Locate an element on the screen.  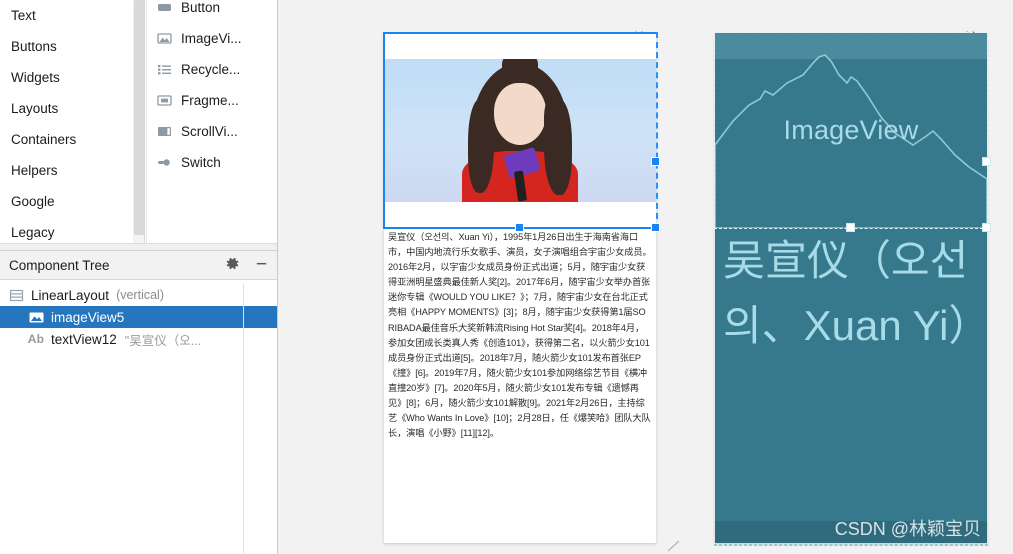
palette-category-label: Helpers is located at coordinates (34, 170).